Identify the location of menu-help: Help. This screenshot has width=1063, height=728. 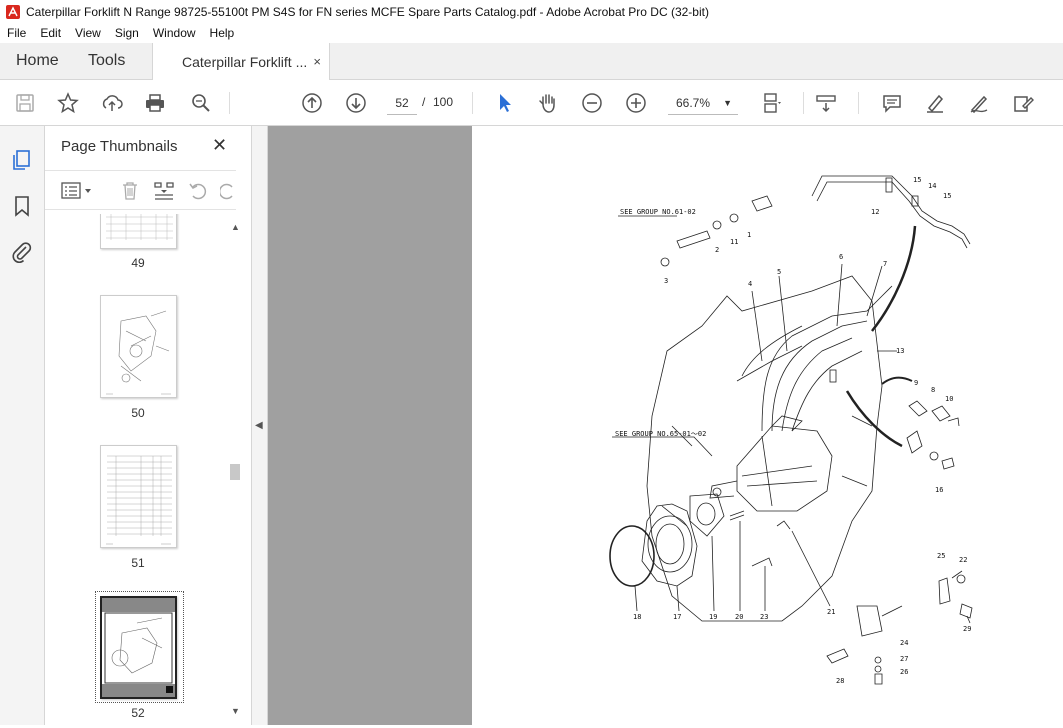
(222, 33).